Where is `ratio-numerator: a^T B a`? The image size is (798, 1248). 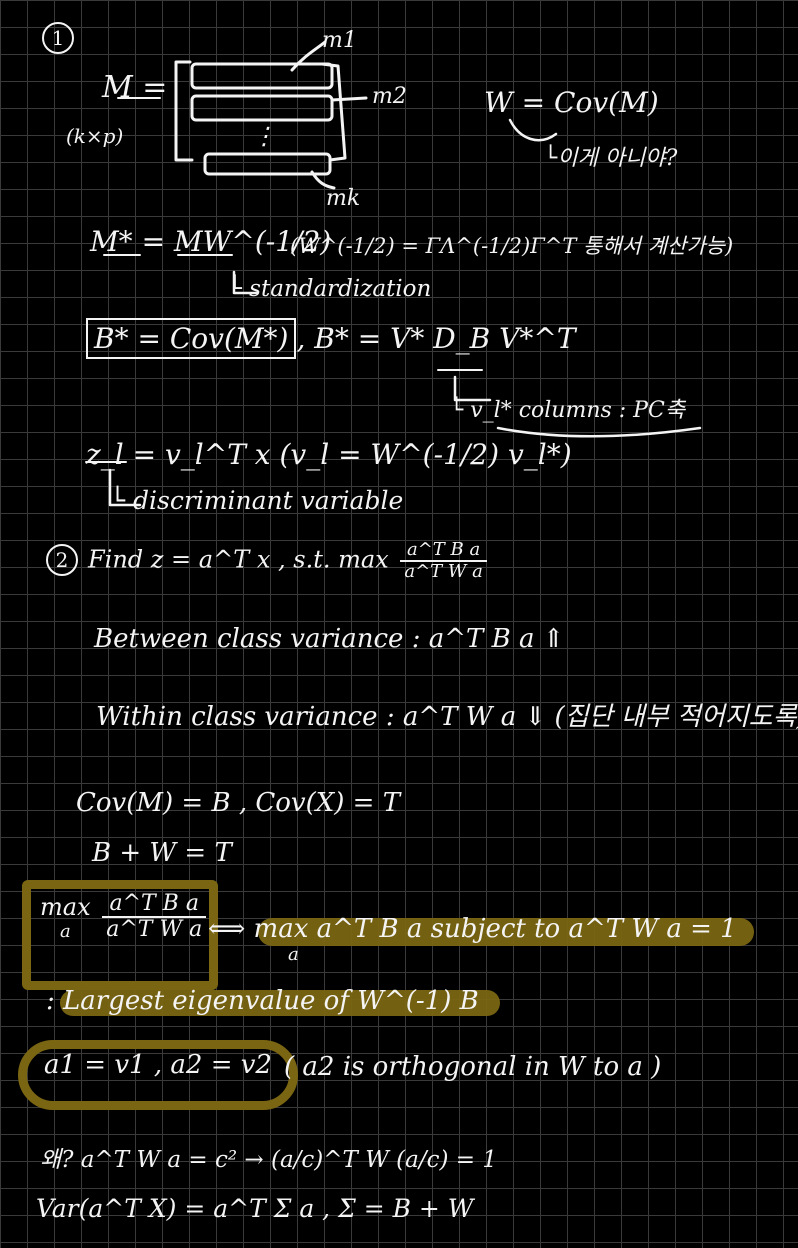
ratio-numerator: a^T B a is located at coordinates (154, 905).